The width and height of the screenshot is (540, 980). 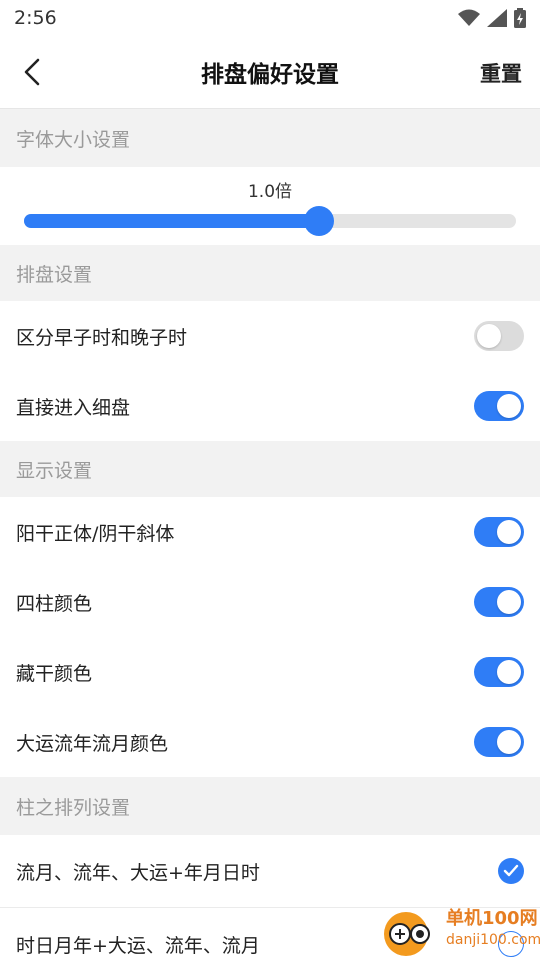 What do you see at coordinates (270, 806) in the screenshot?
I see `section-header-pillar-order: 柱之排列设置` at bounding box center [270, 806].